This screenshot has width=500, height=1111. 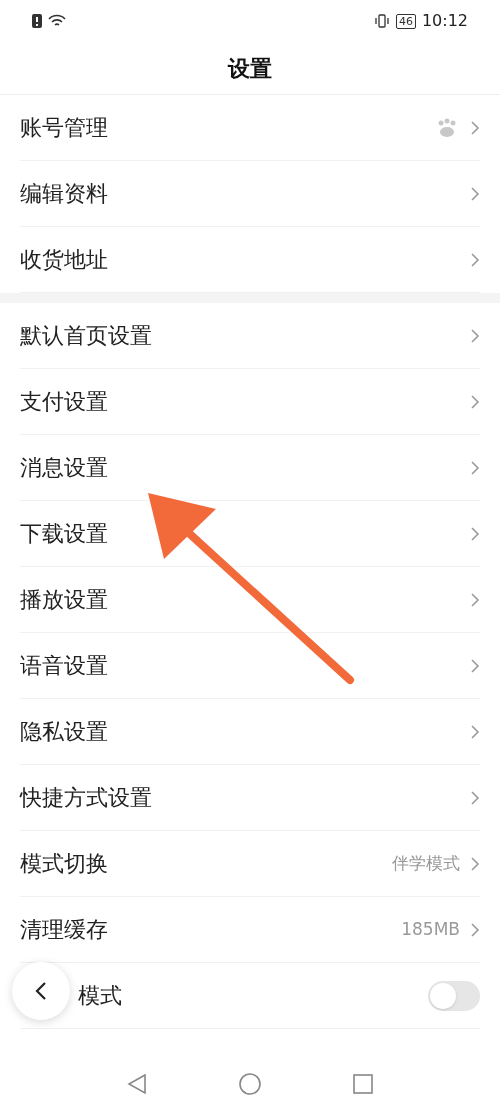 I want to click on setting-label: 隐私设置, so click(x=64, y=731).